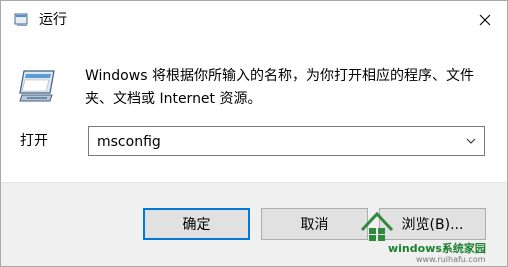  What do you see at coordinates (38, 85) in the screenshot?
I see `run-program-icon` at bounding box center [38, 85].